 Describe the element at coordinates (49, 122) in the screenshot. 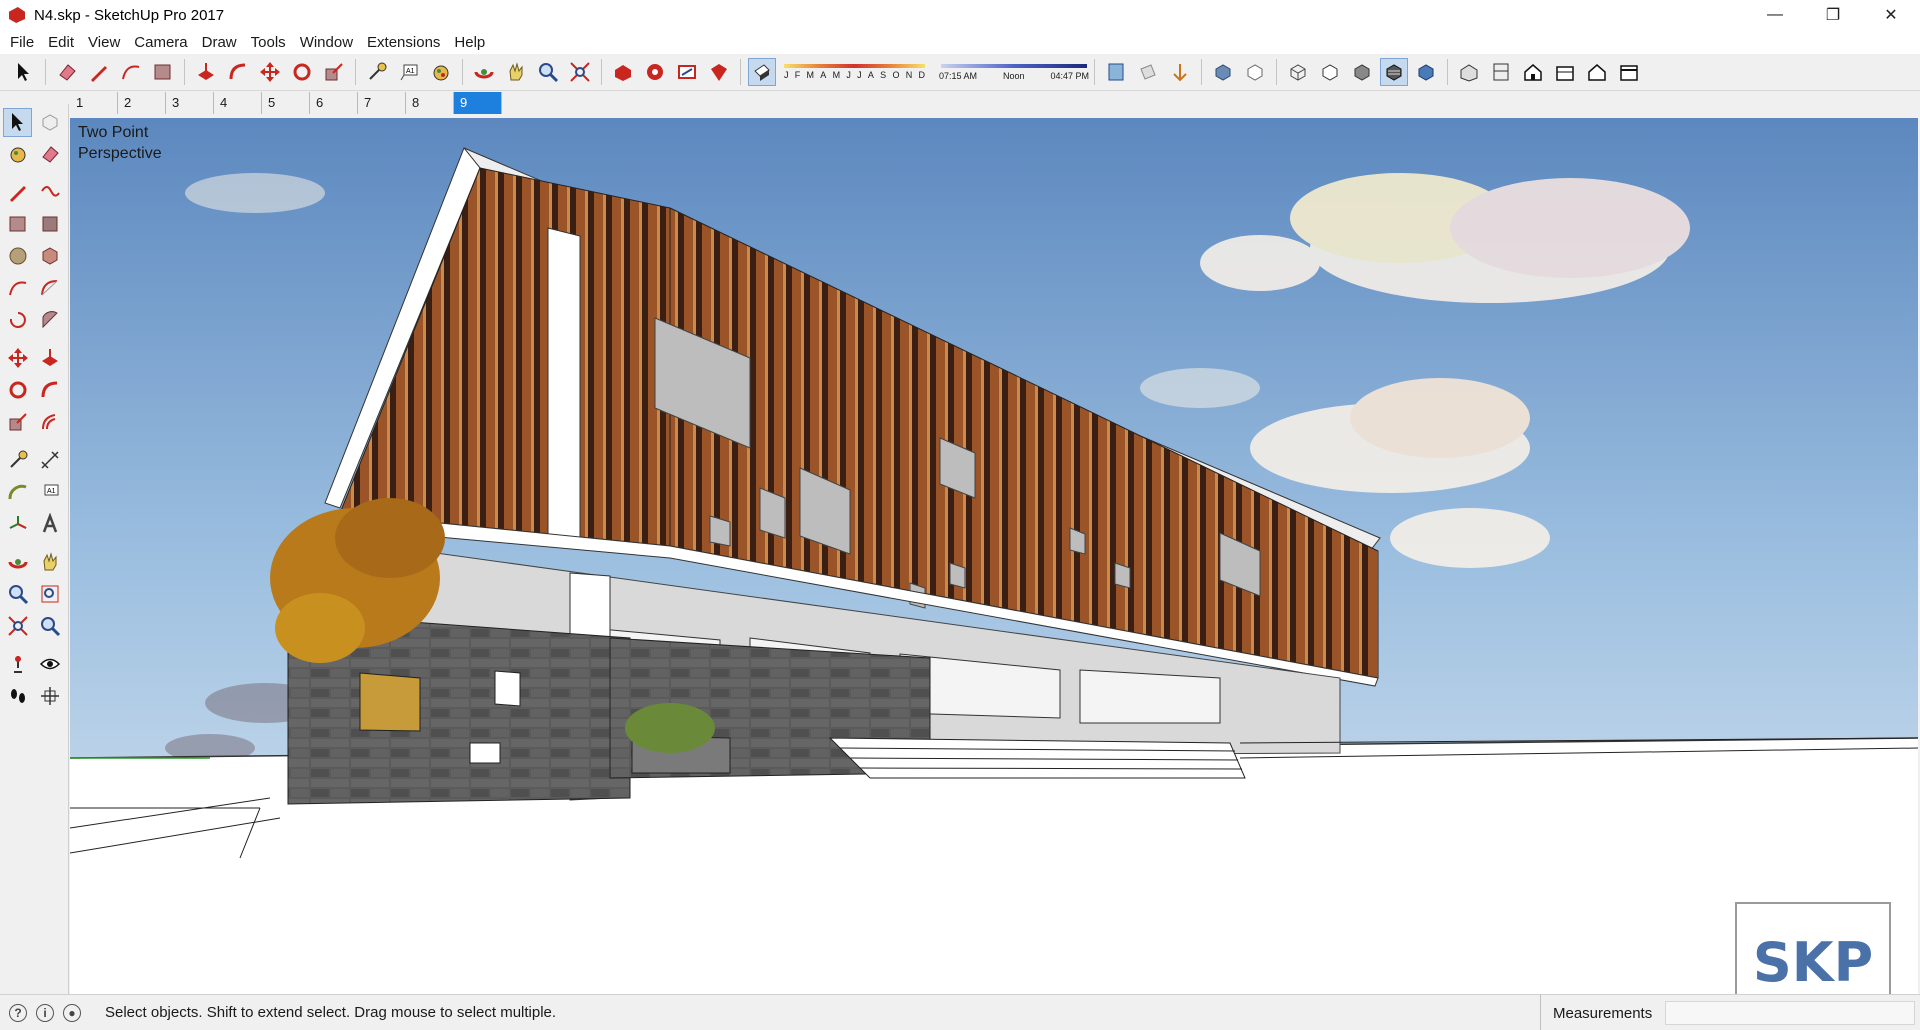

I see `make-component-icon` at that location.